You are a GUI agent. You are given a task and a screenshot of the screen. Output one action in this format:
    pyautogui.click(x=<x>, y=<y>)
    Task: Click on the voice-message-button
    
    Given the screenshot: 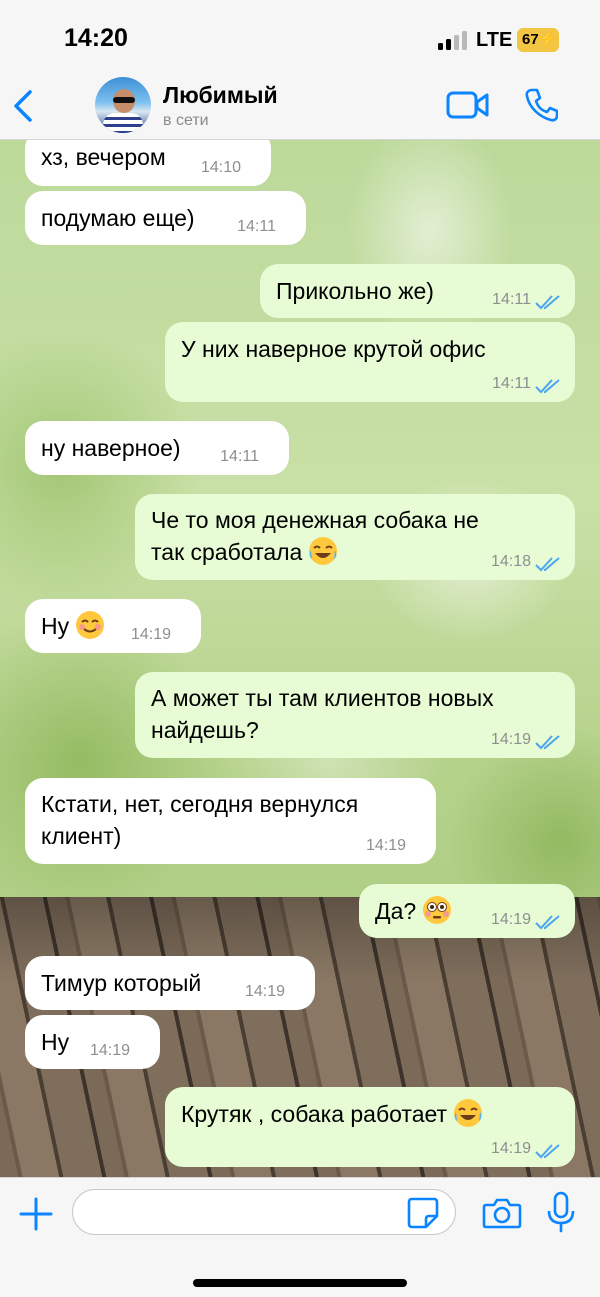 What is the action you would take?
    pyautogui.click(x=561, y=1212)
    